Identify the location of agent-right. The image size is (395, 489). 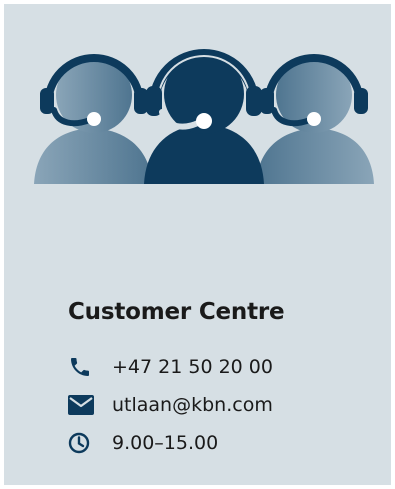
(315, 119).